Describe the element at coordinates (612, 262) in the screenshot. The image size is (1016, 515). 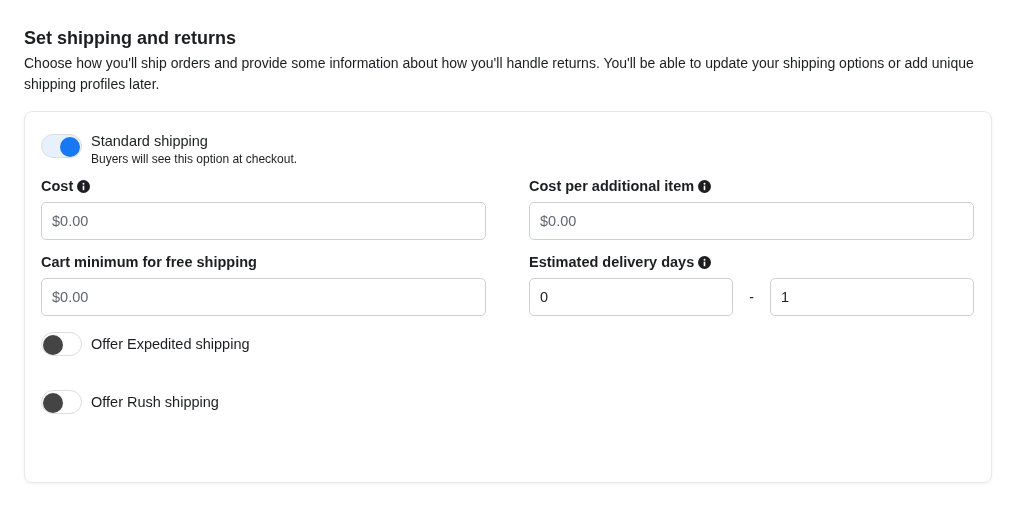
I see `field-label: Estimated delivery days` at that location.